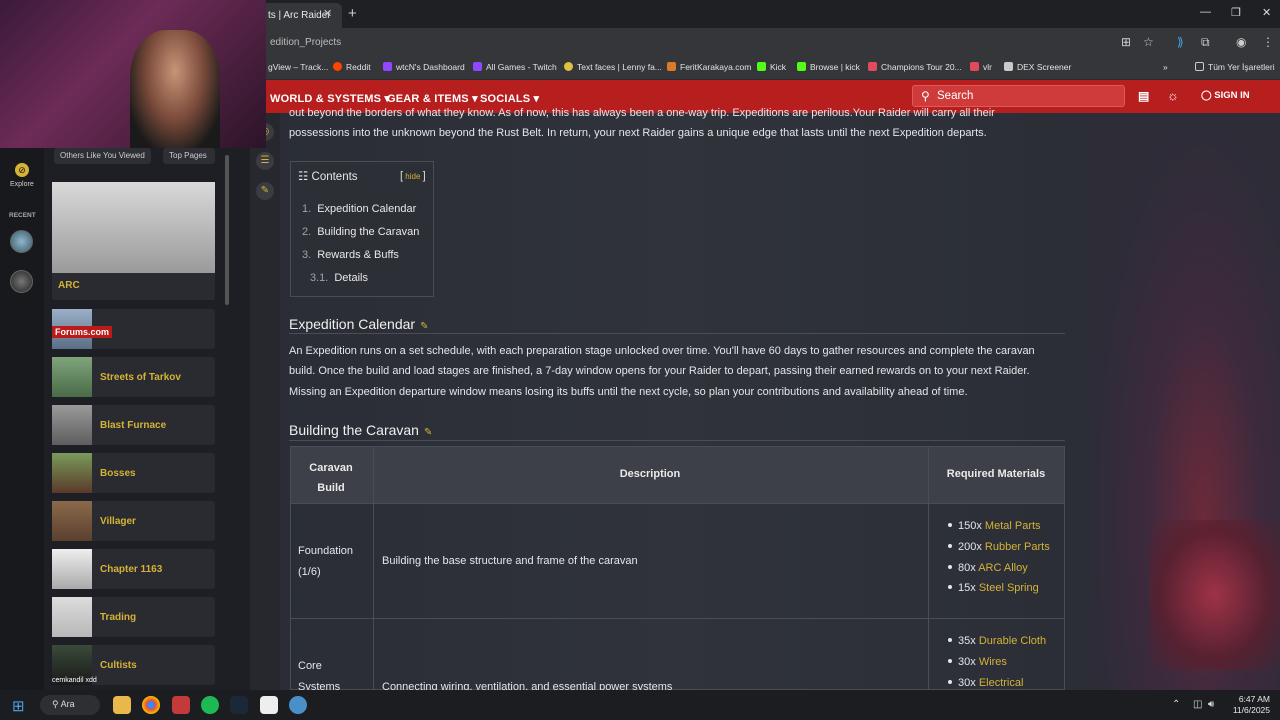 The width and height of the screenshot is (1280, 720). What do you see at coordinates (1017, 547) in the screenshot?
I see `material-link: Rubber Parts` at bounding box center [1017, 547].